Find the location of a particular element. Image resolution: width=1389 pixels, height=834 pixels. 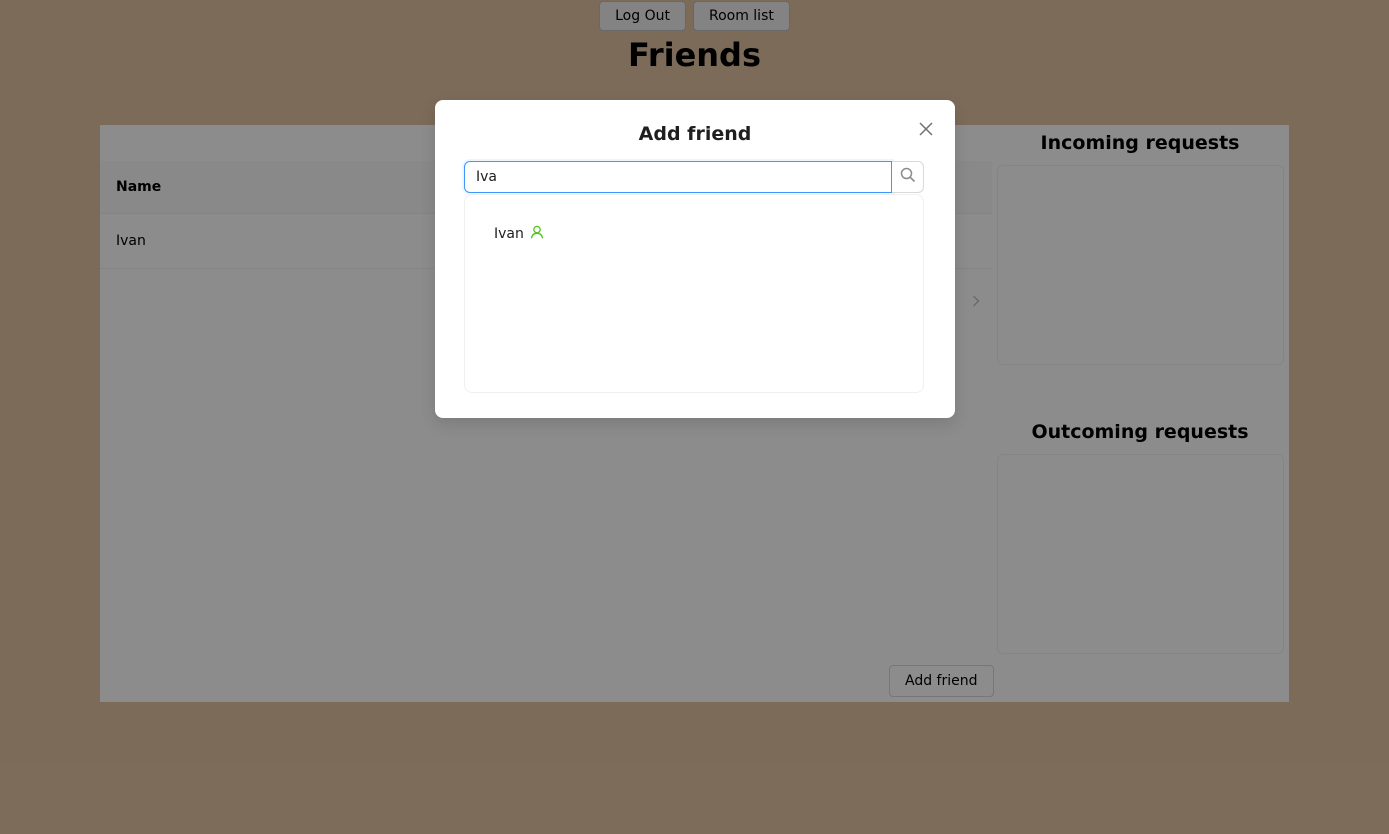

search-group is located at coordinates (694, 177).